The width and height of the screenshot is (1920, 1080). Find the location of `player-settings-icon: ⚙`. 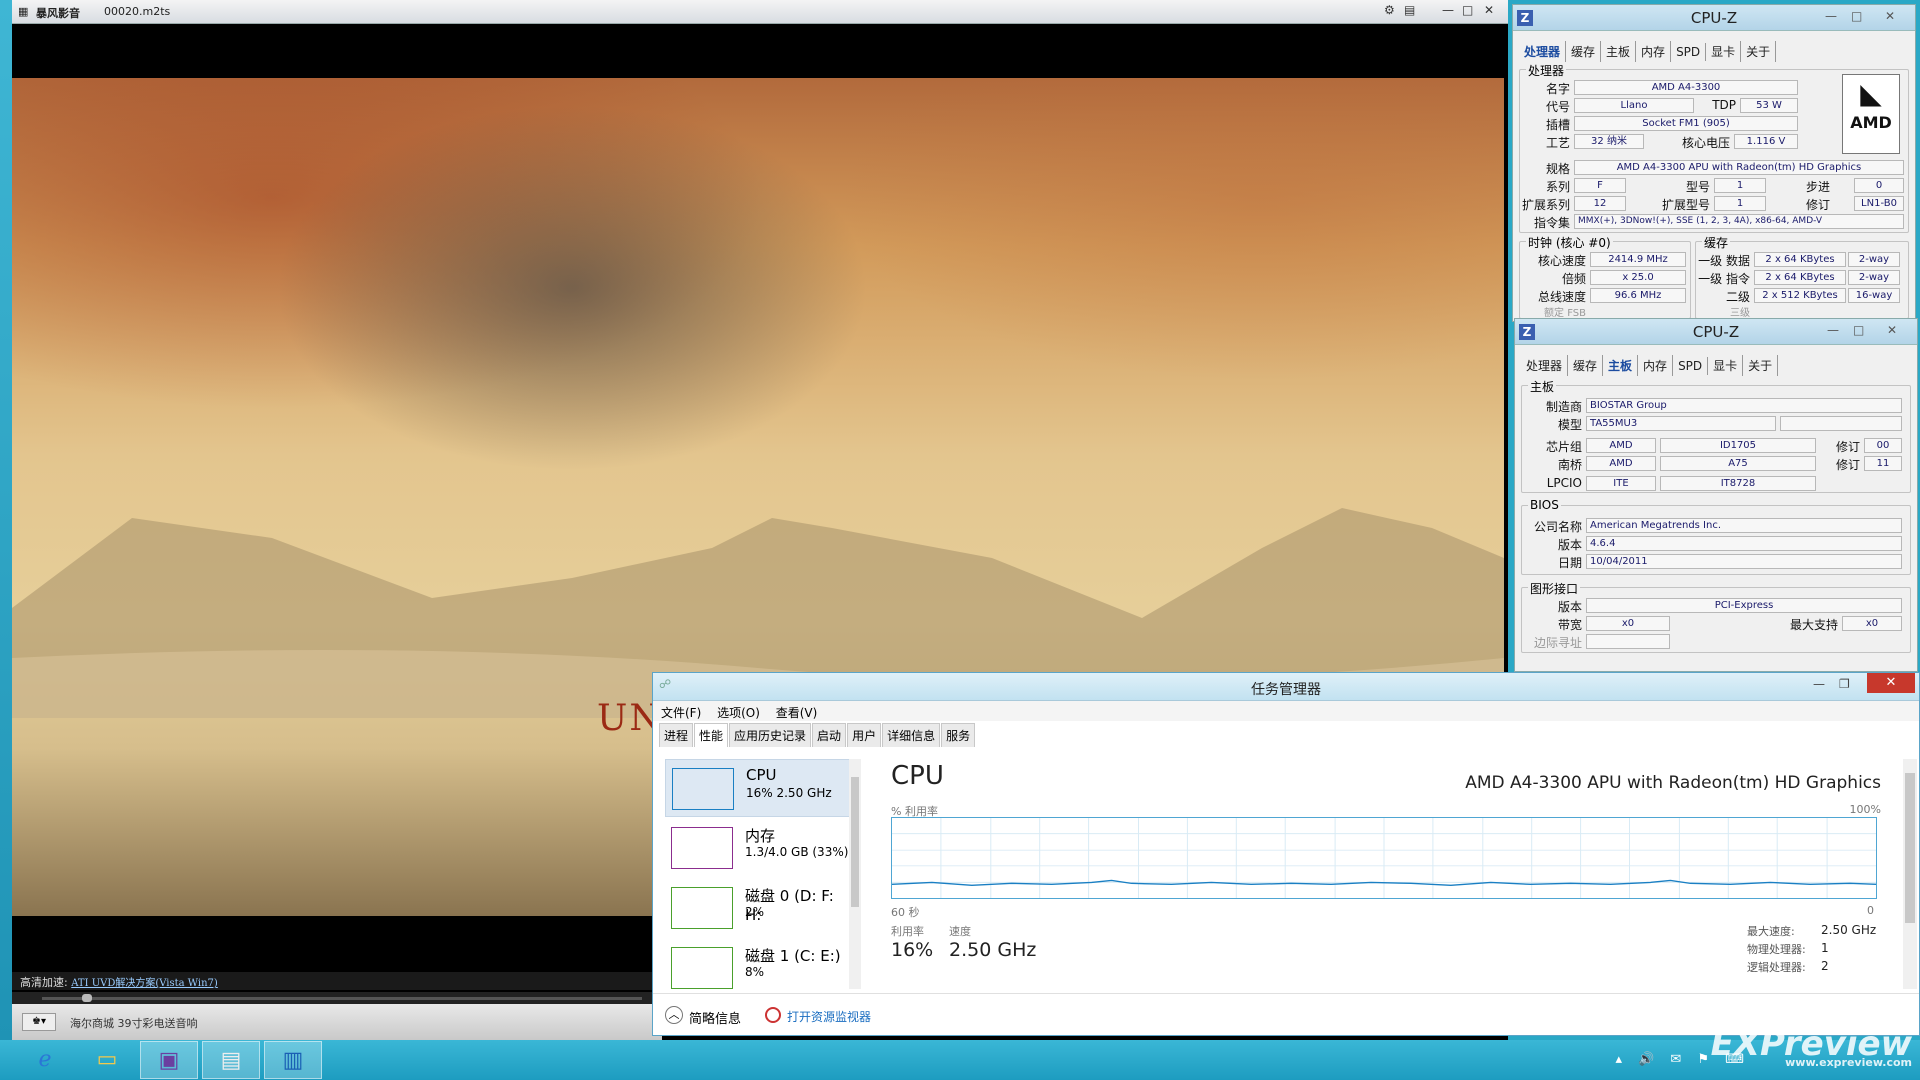

player-settings-icon: ⚙ is located at coordinates (1389, 10).